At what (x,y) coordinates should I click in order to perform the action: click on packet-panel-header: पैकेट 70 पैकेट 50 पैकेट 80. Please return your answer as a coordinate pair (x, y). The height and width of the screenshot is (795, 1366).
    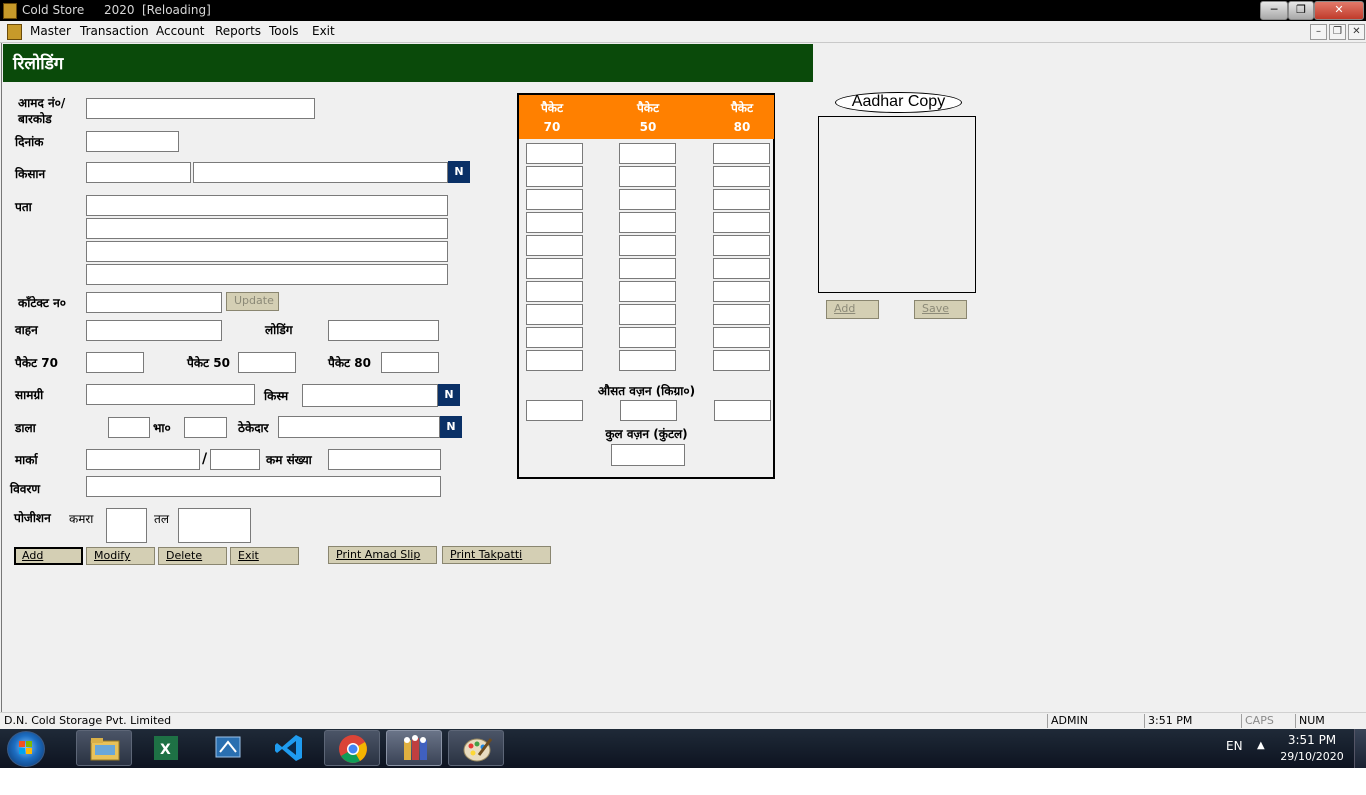
    Looking at the image, I should click on (646, 117).